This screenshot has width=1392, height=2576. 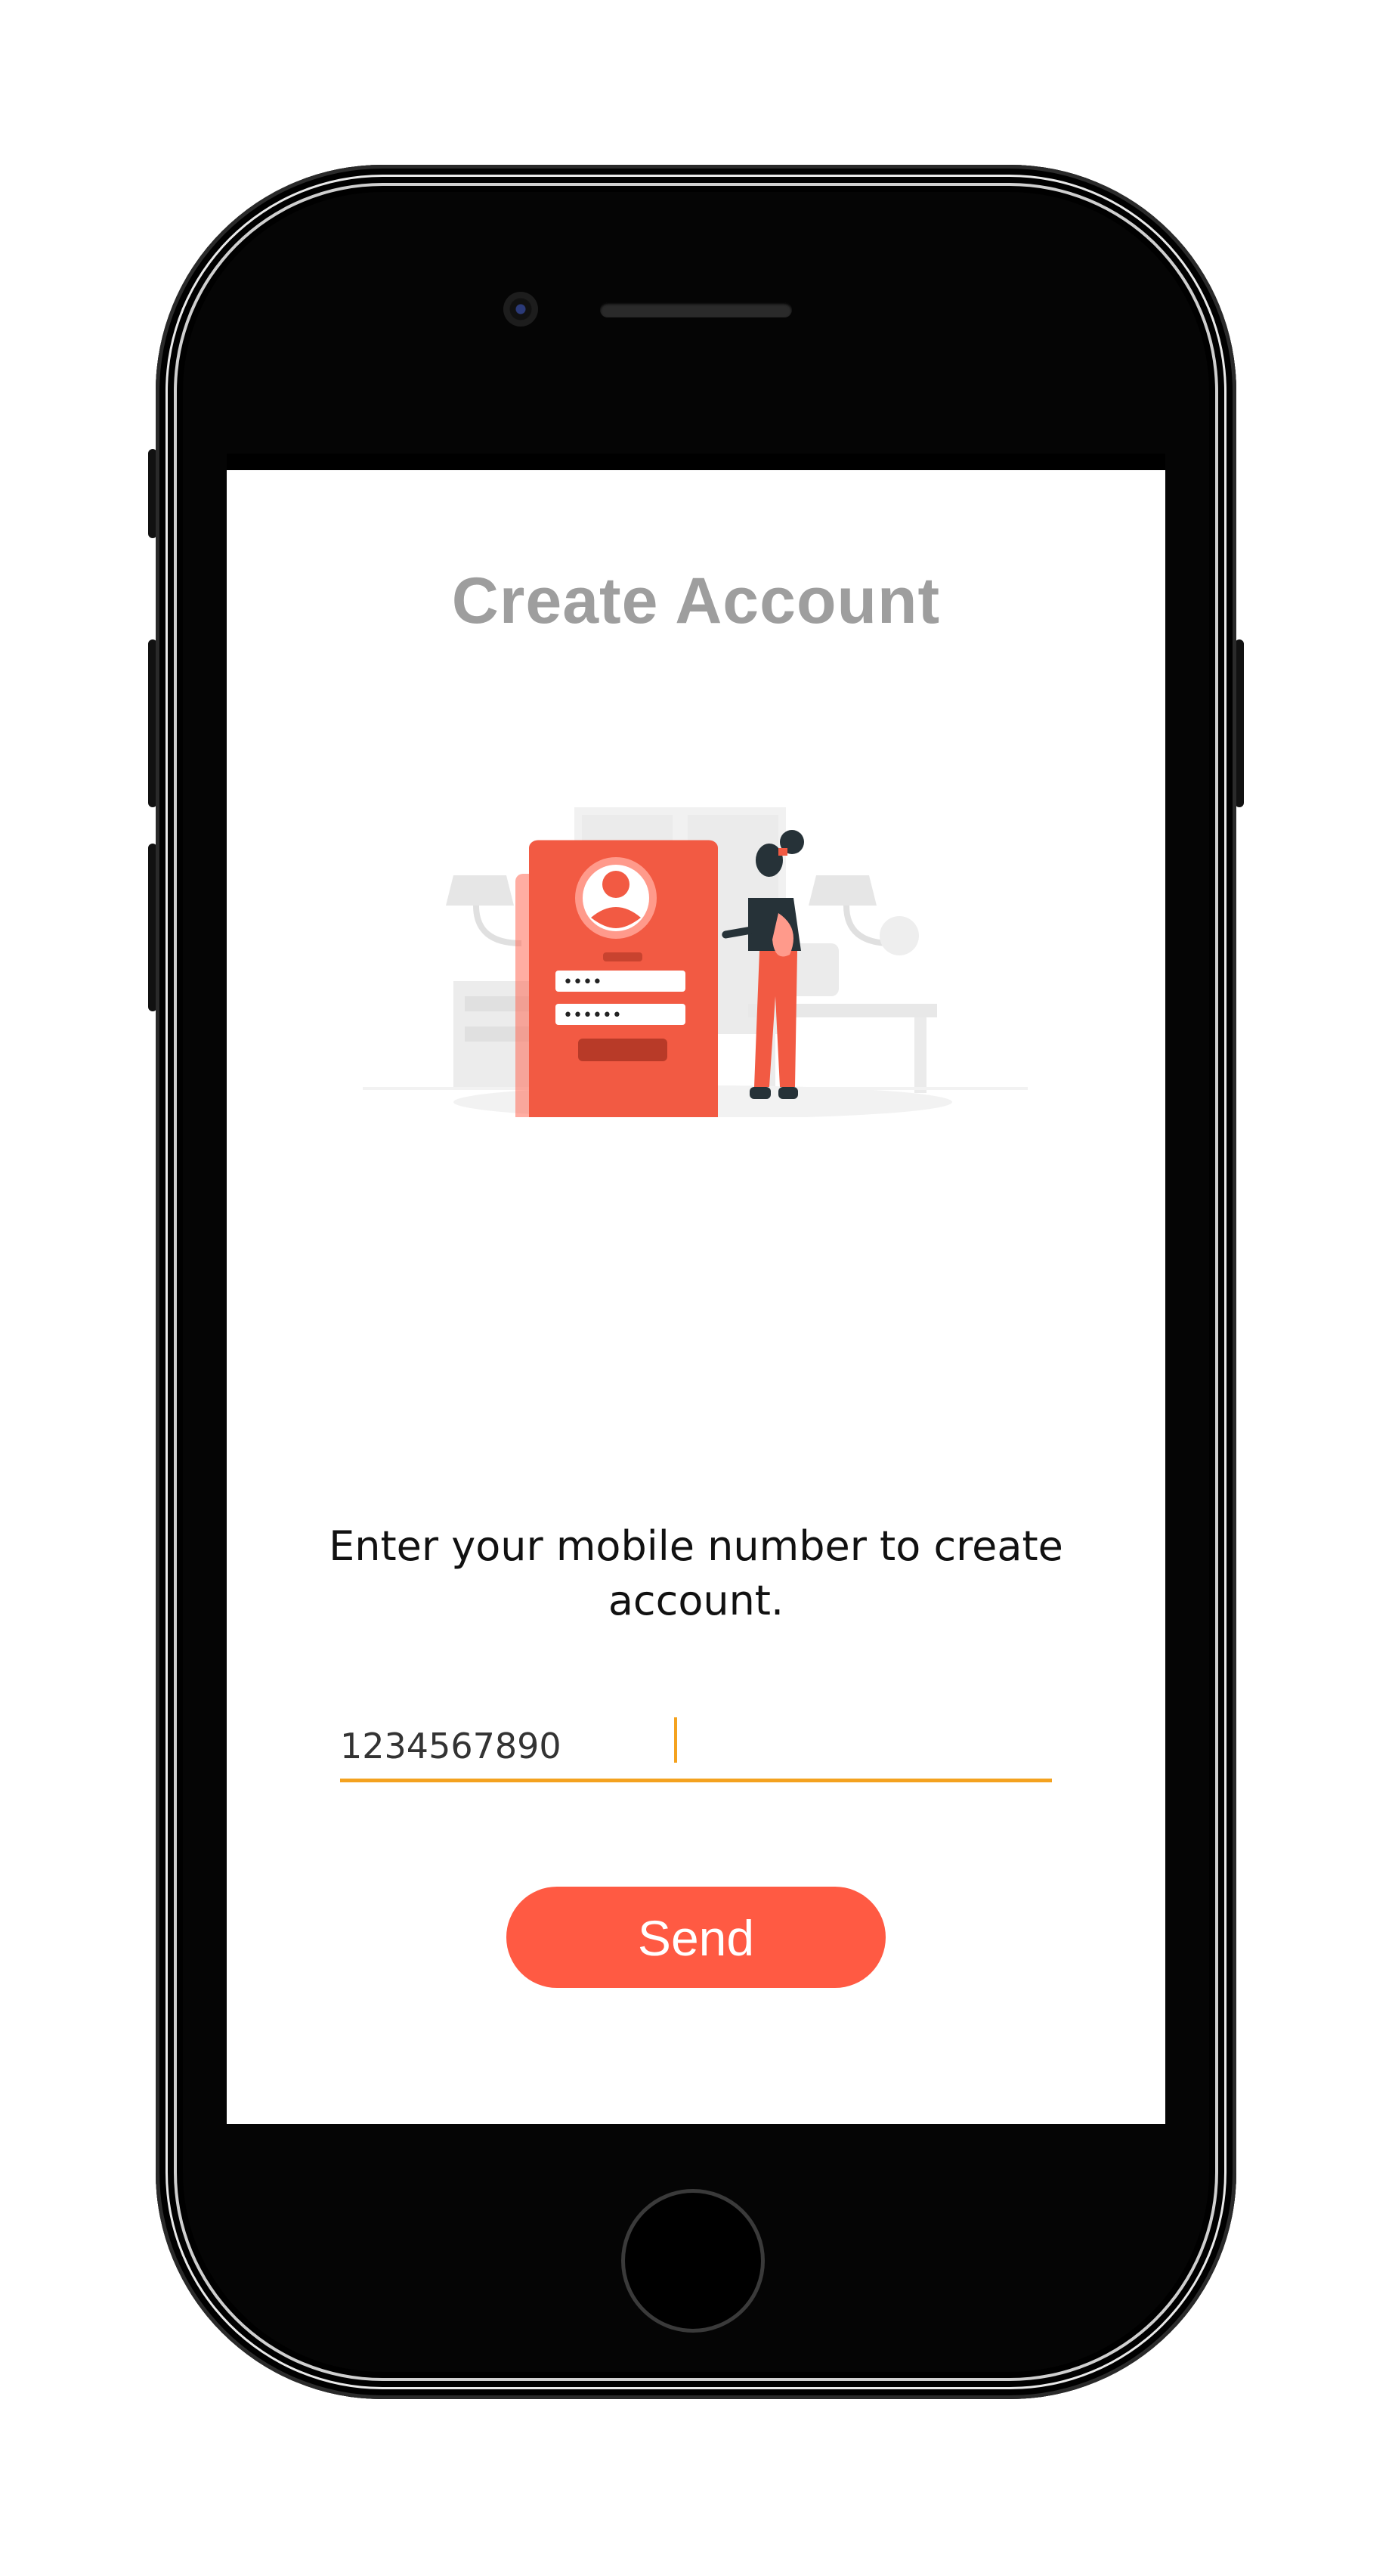 What do you see at coordinates (582, 982) in the screenshot?
I see `field-1-mask: ••••` at bounding box center [582, 982].